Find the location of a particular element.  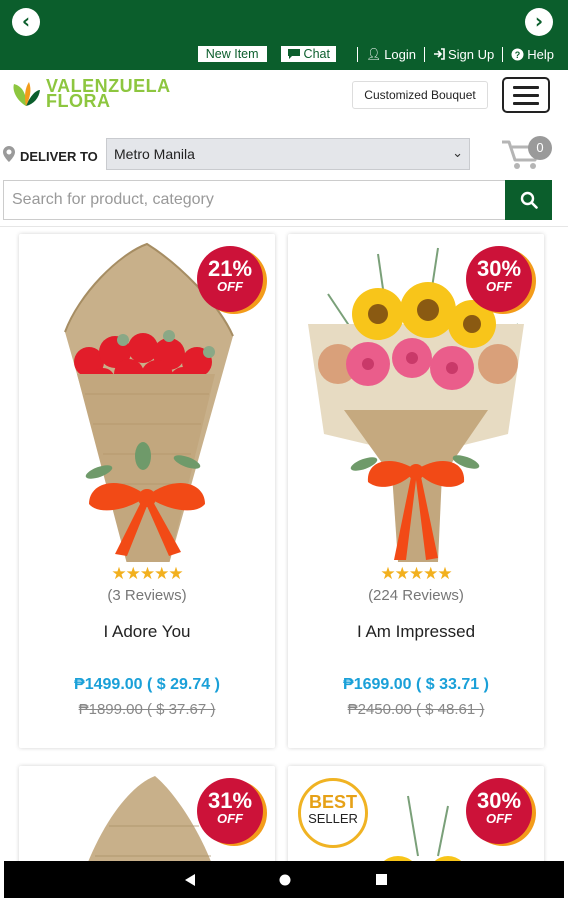

deliver-row: DELIVER TO Metro Manila ⌄ 0 is located at coordinates (284, 155).